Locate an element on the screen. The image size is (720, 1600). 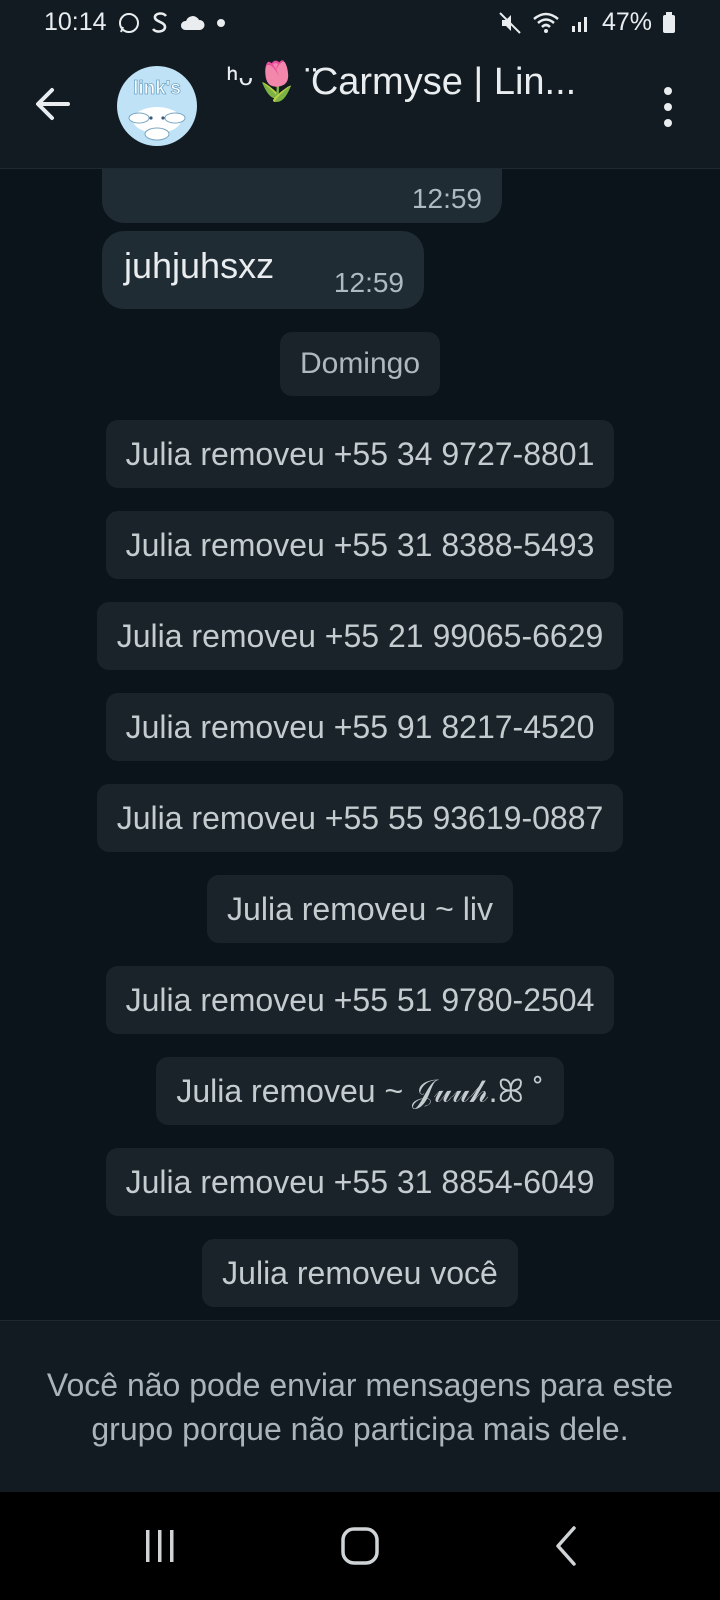
system-message-text: Julia removeu +55 55 93619-0887 is located at coordinates (360, 818).